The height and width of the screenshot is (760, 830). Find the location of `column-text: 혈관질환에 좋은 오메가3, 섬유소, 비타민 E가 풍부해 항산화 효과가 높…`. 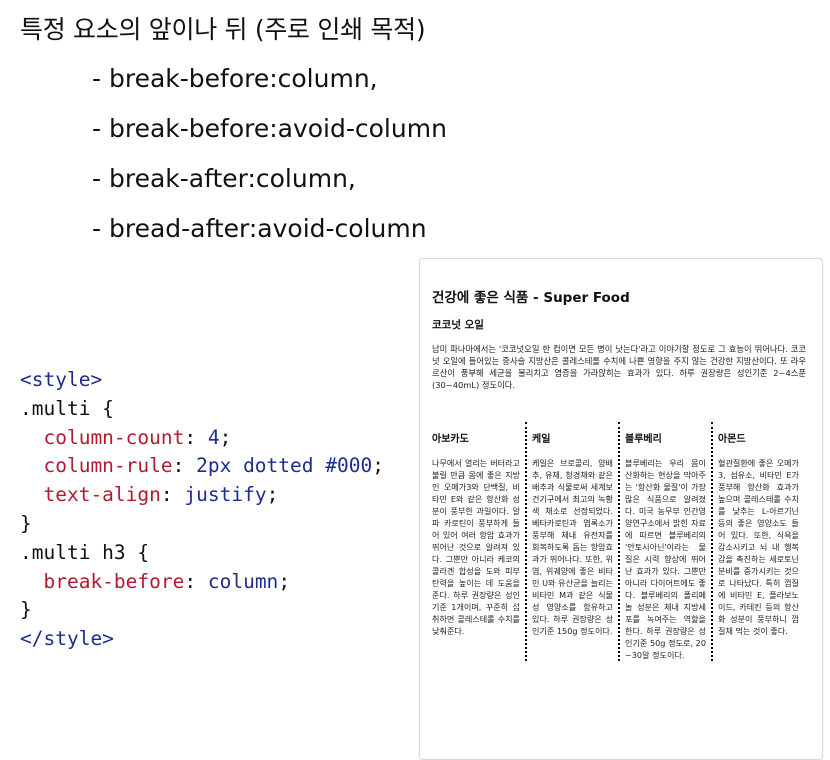

column-text: 혈관질환에 좋은 오메가3, 섬유소, 비타민 E가 풍부해 항산화 효과가 높… is located at coordinates (758, 547).